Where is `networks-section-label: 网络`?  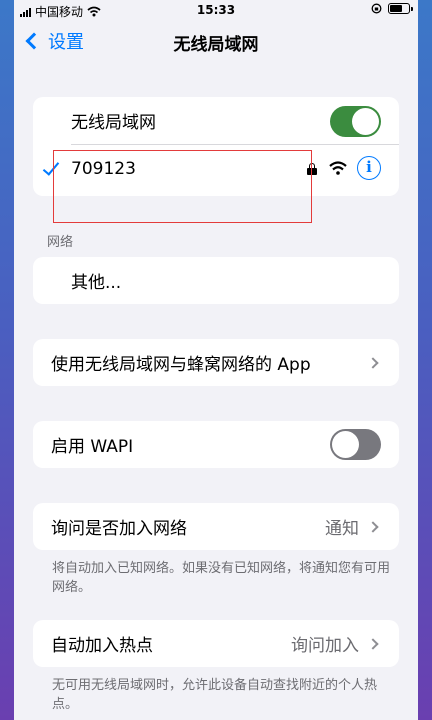
networks-section-label: 网络 is located at coordinates (60, 242).